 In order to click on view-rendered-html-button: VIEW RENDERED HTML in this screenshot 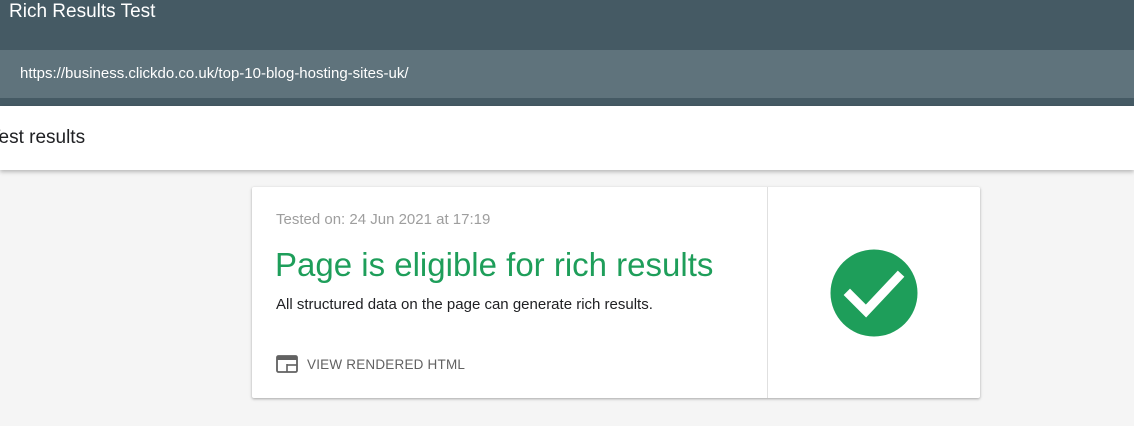, I will do `click(370, 364)`.